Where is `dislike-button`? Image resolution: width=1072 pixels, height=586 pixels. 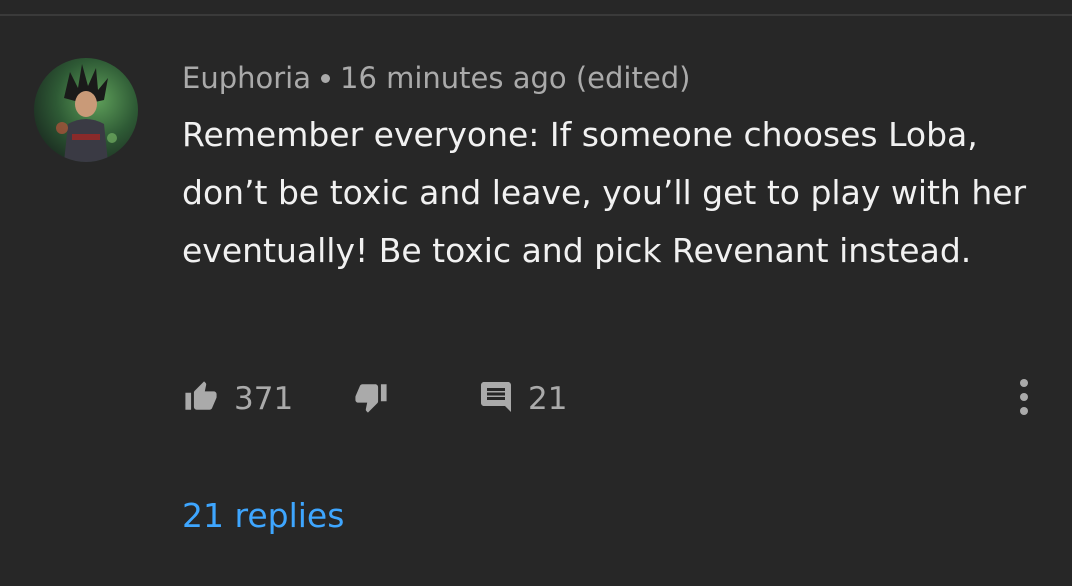 dislike-button is located at coordinates (371, 399).